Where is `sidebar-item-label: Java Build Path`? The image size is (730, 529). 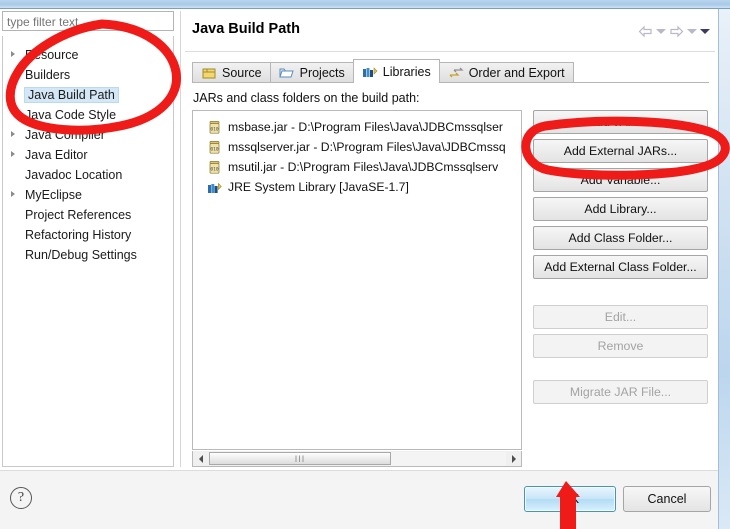 sidebar-item-label: Java Build Path is located at coordinates (71, 95).